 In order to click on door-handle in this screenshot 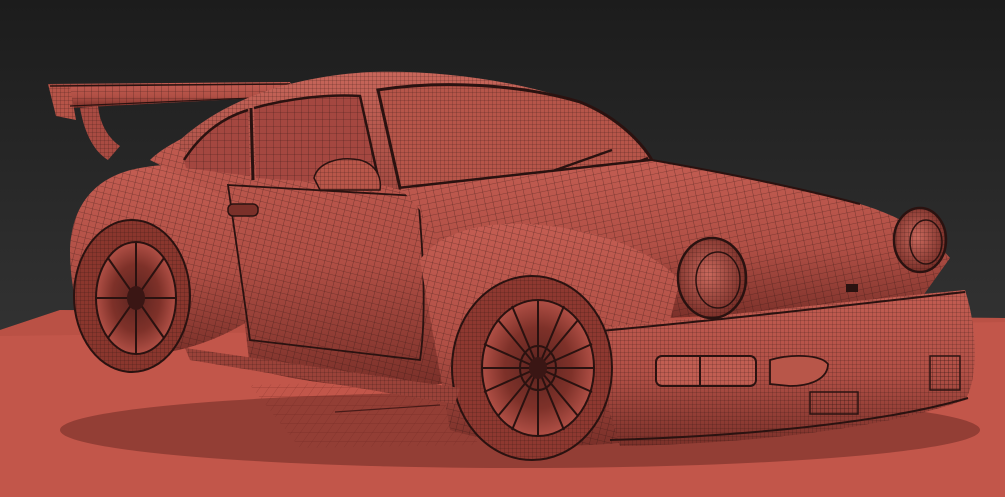, I will do `click(243, 210)`.